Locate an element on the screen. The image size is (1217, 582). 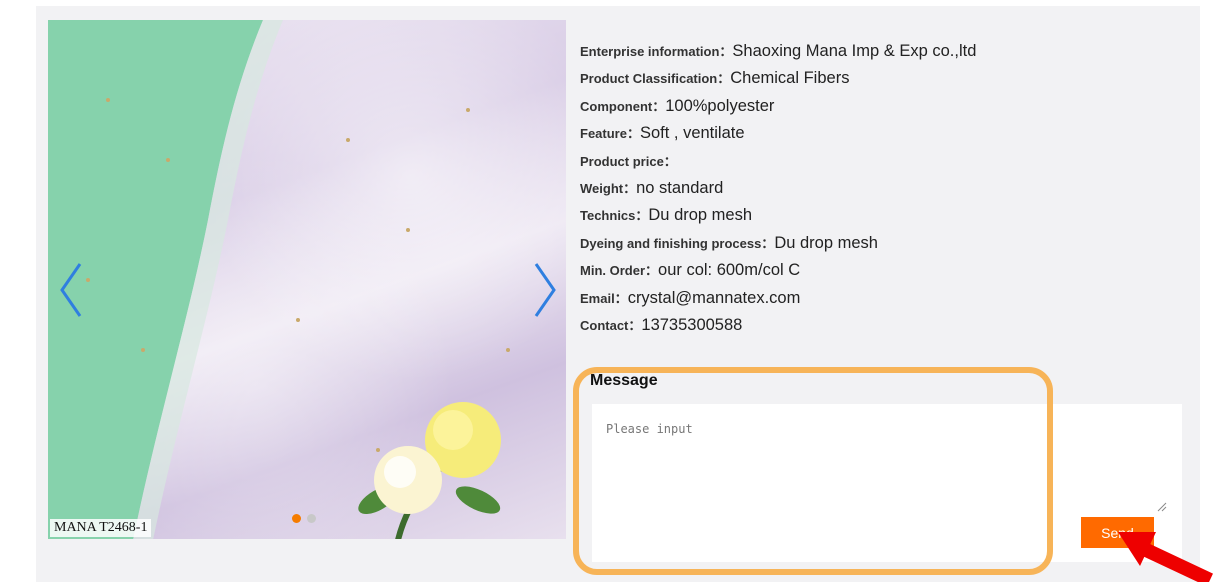
detail-row-technics: Technics：Du drop mesh is located at coordinates (880, 215).